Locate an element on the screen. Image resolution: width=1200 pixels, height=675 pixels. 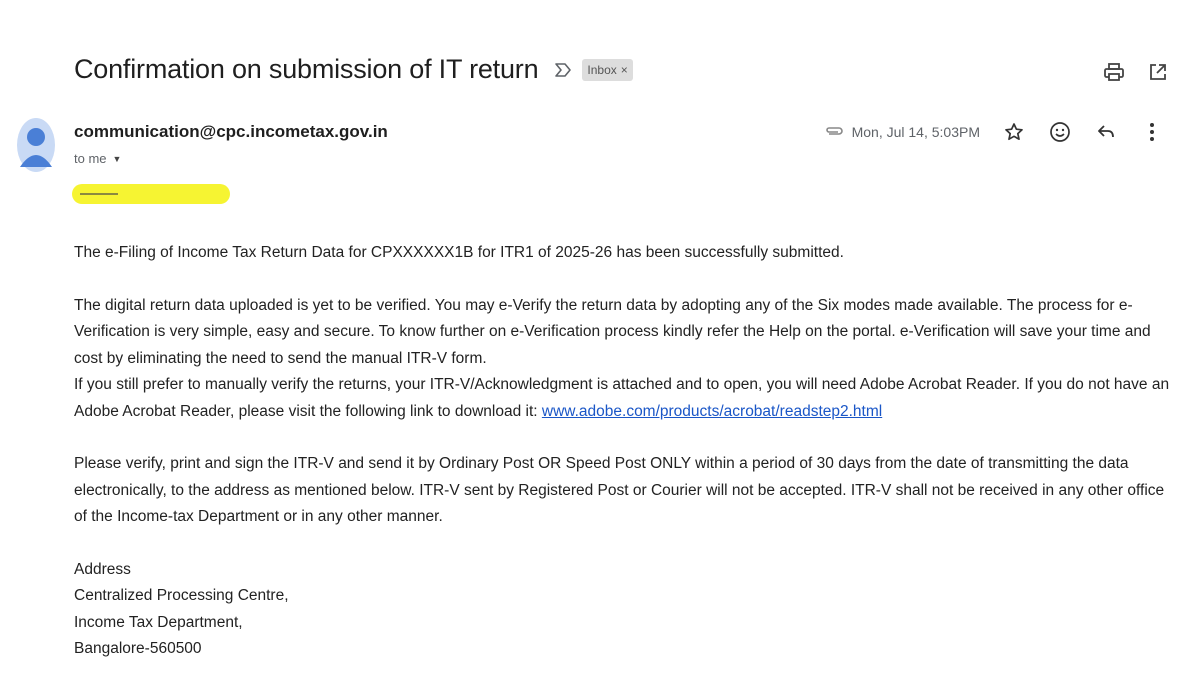
inbox-label-chip: Inbox × is located at coordinates (607, 69).